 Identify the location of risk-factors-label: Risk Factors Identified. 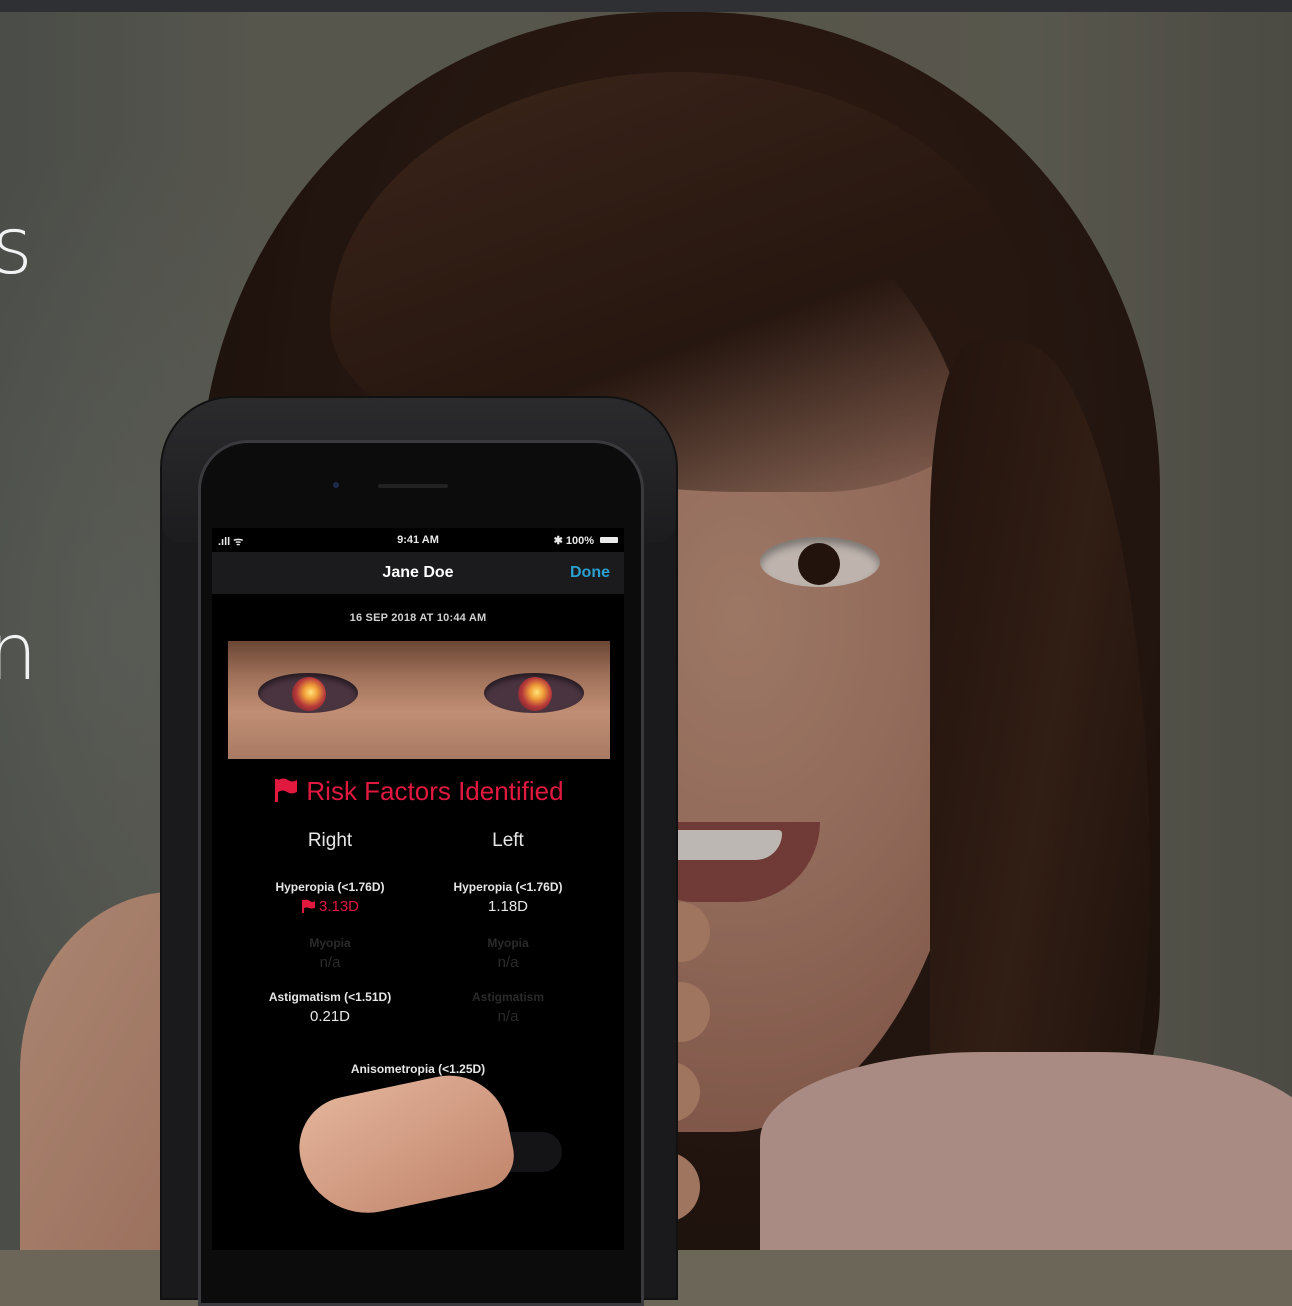
(435, 791).